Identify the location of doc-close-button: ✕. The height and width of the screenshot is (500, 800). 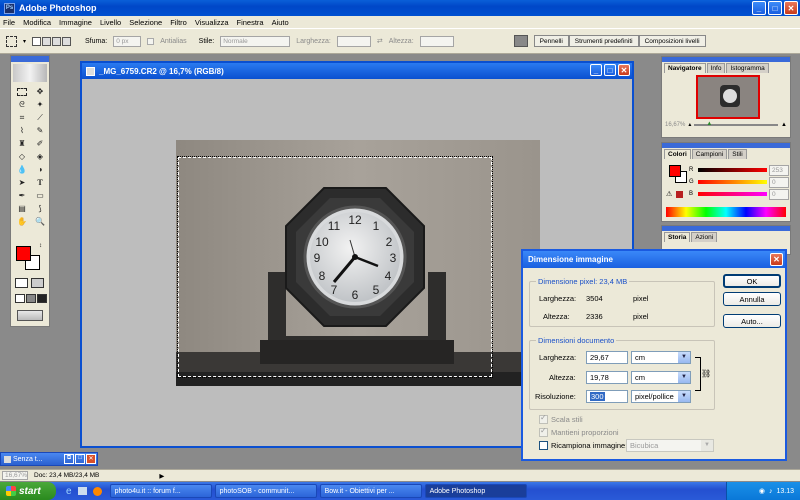
(624, 70).